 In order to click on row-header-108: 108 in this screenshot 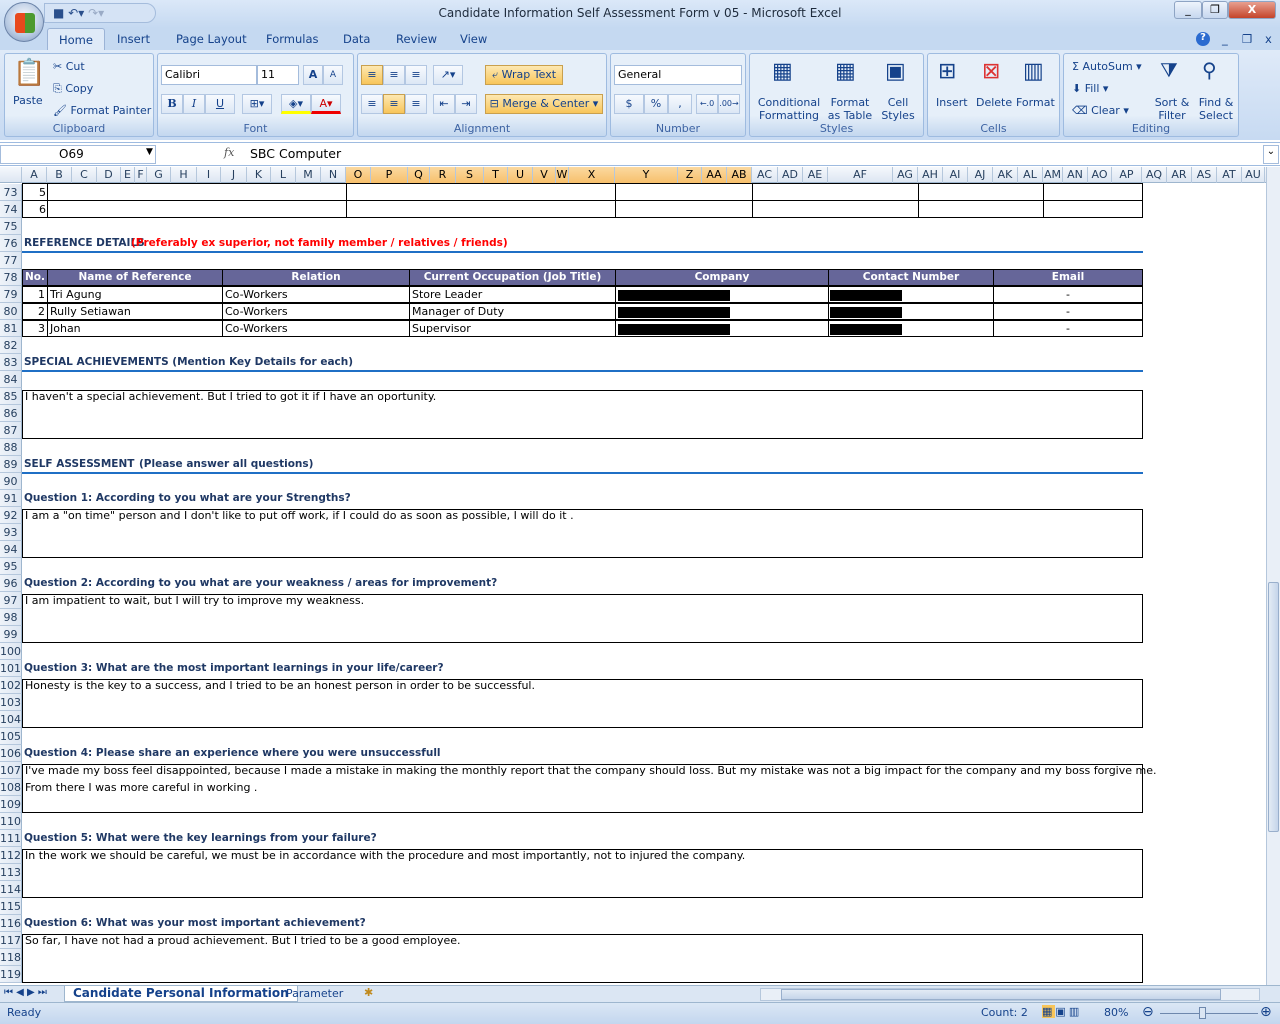, I will do `click(11, 787)`.